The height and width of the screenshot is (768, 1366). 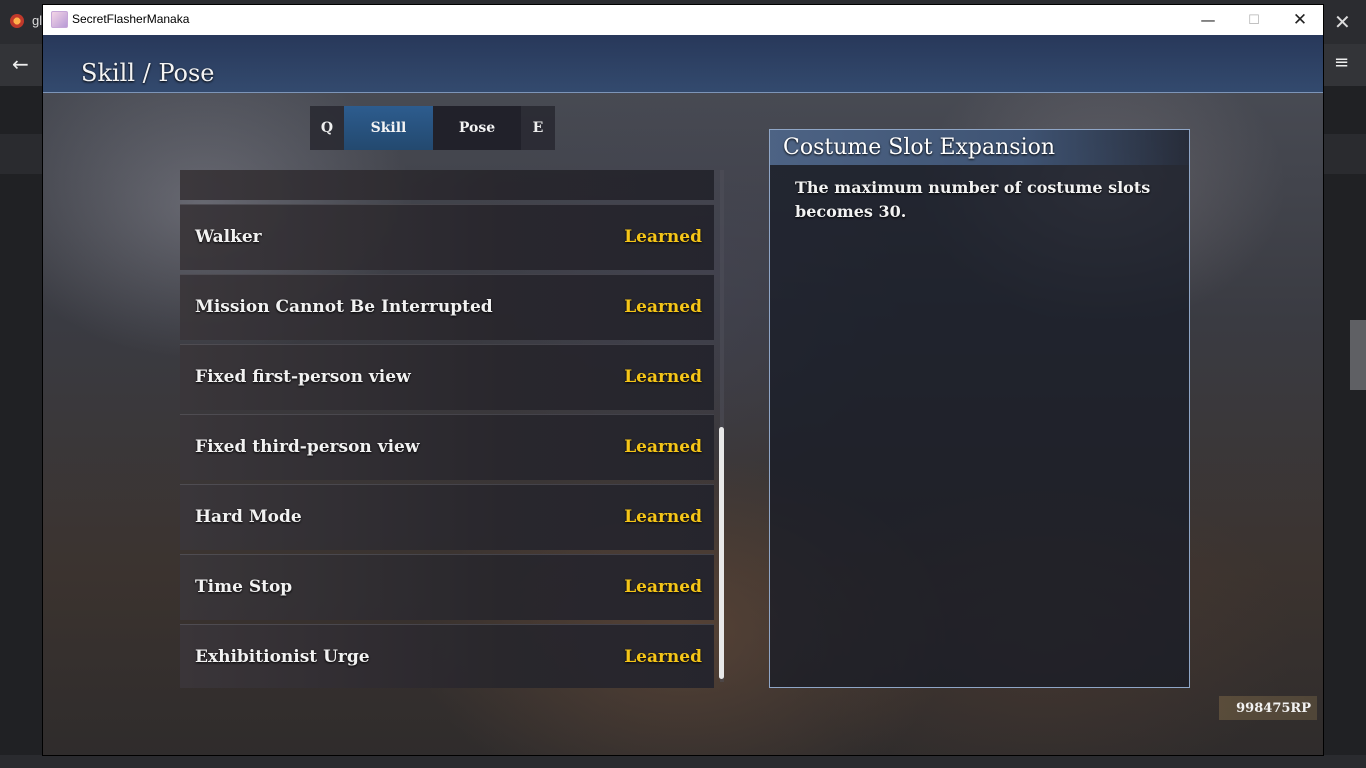 What do you see at coordinates (1254, 20) in the screenshot?
I see `maximize-button: ☐` at bounding box center [1254, 20].